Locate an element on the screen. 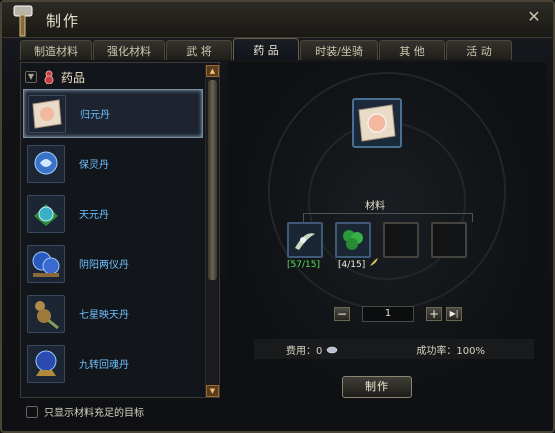  decrease-button: − is located at coordinates (342, 314).